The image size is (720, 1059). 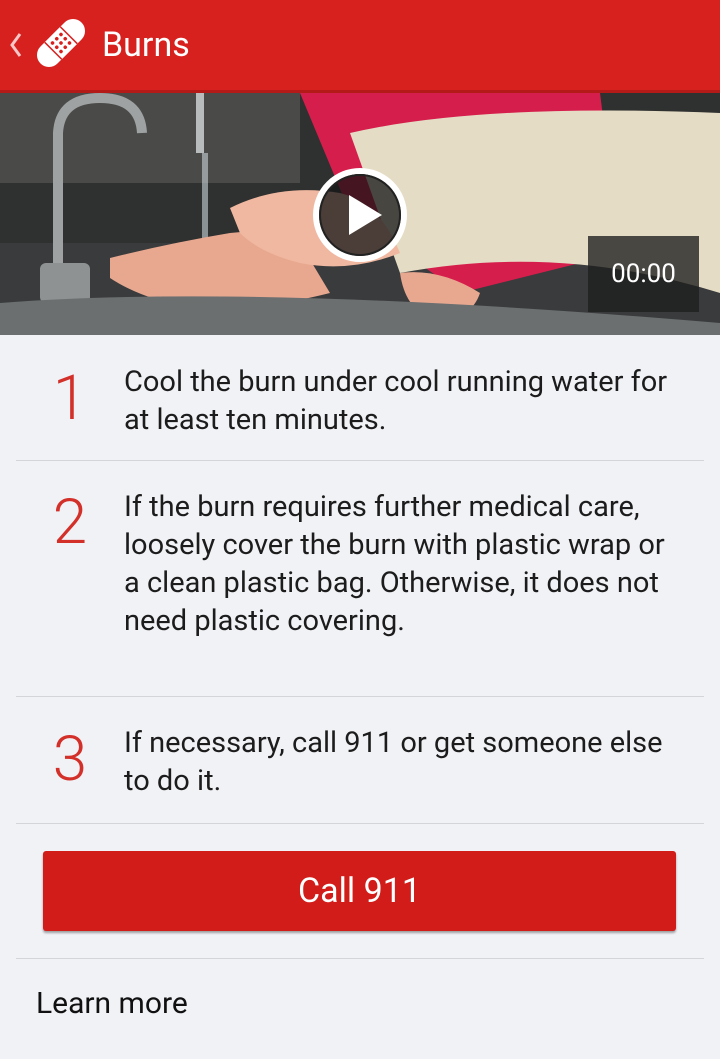 I want to click on app-bar: Burns, so click(x=360, y=46).